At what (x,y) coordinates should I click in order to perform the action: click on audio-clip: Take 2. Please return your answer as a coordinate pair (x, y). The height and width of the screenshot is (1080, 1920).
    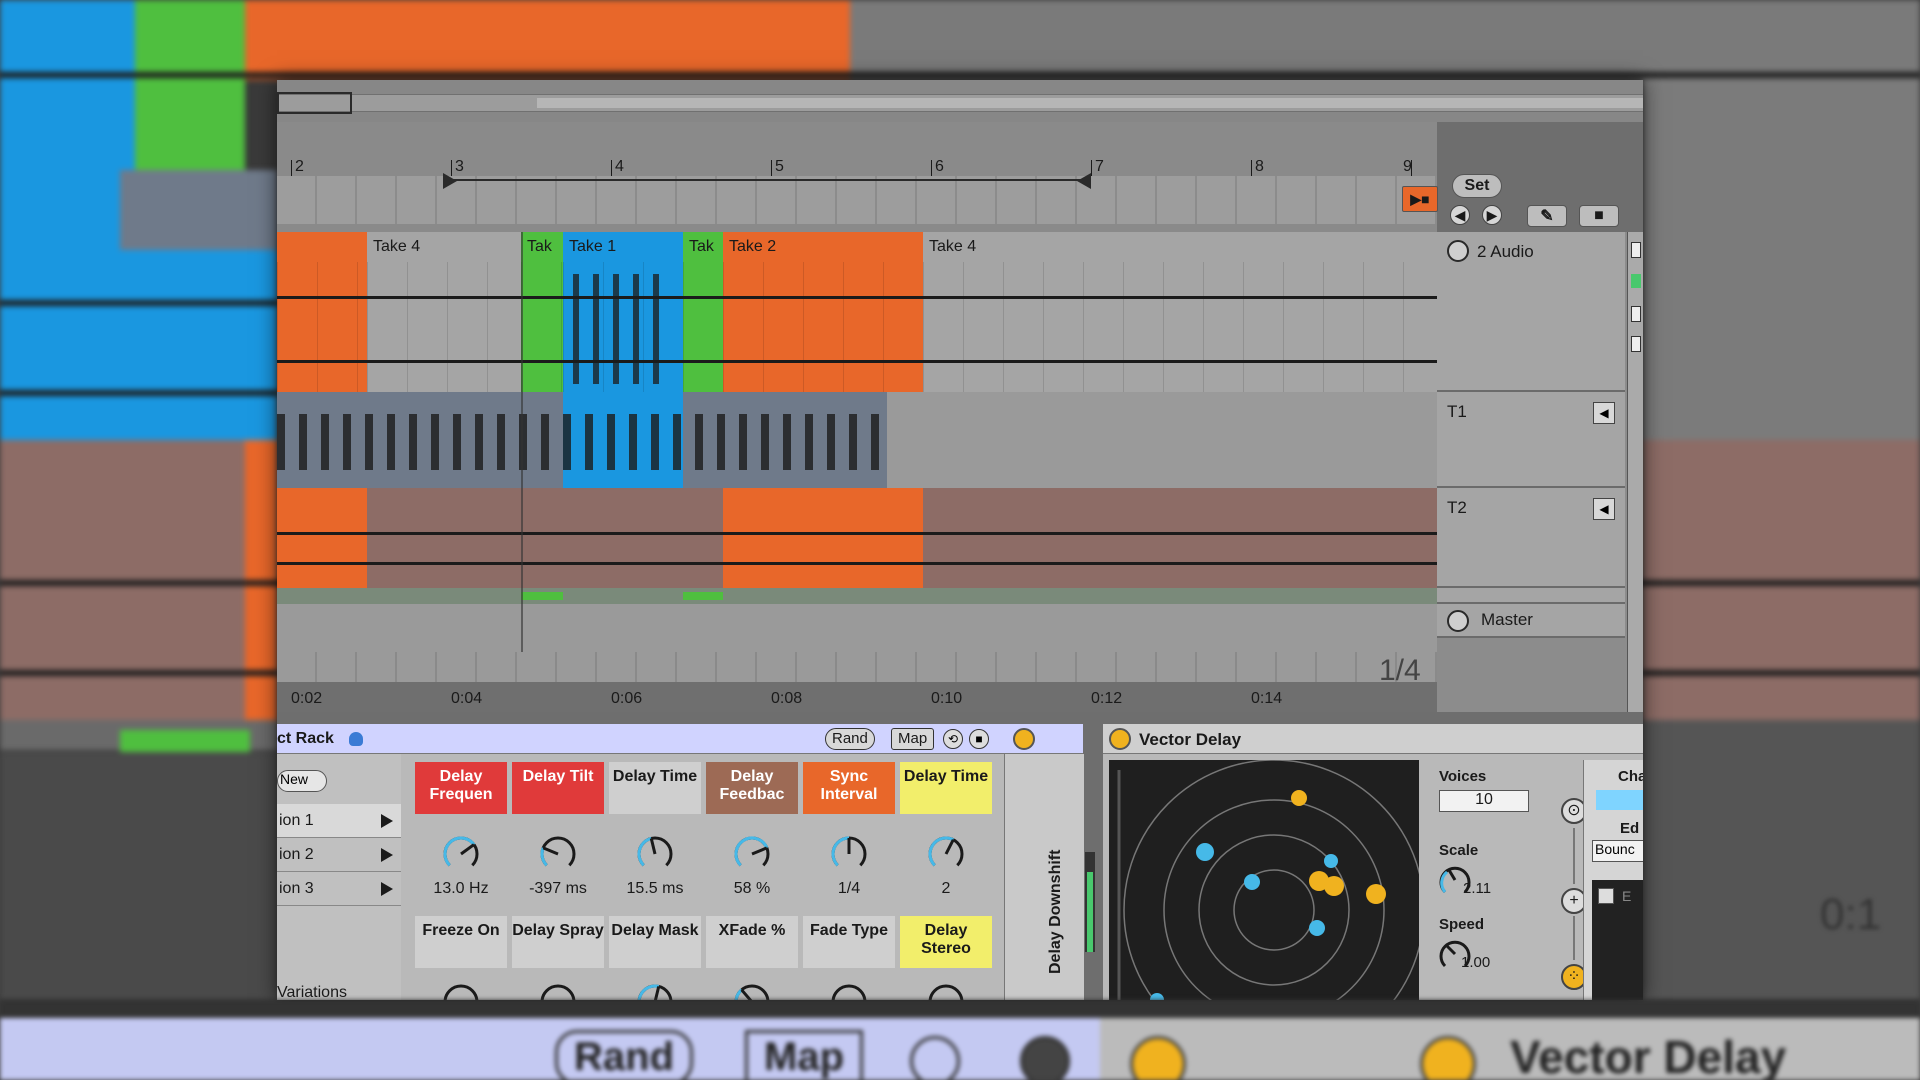
    Looking at the image, I should click on (823, 312).